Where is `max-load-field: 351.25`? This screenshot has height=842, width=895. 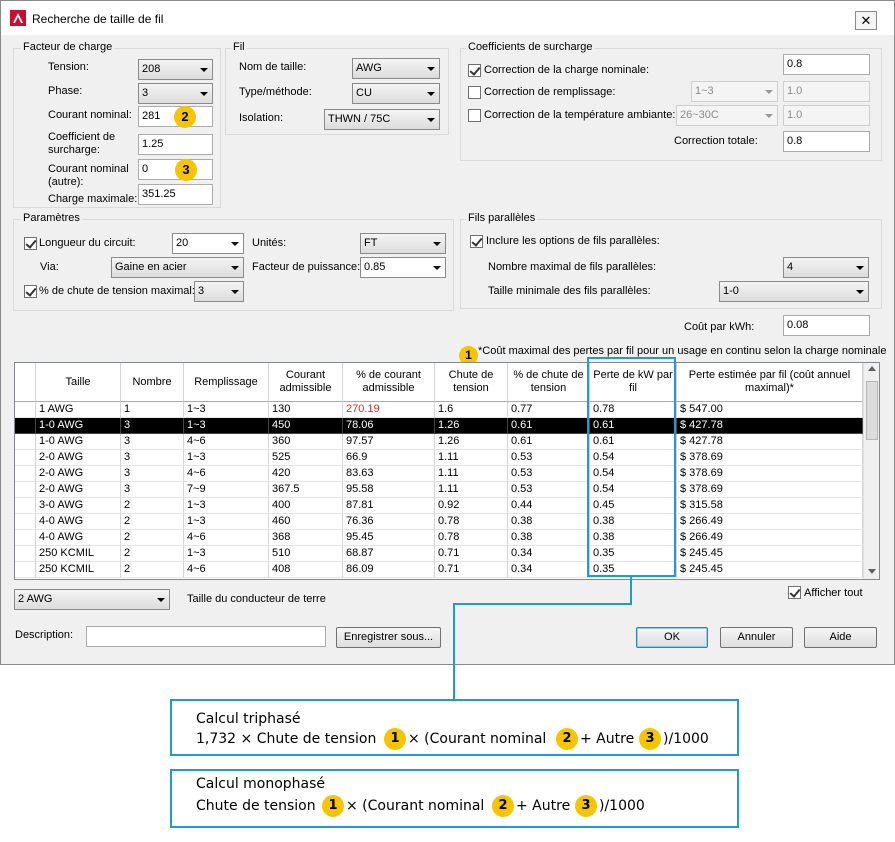
max-load-field: 351.25 is located at coordinates (175, 194).